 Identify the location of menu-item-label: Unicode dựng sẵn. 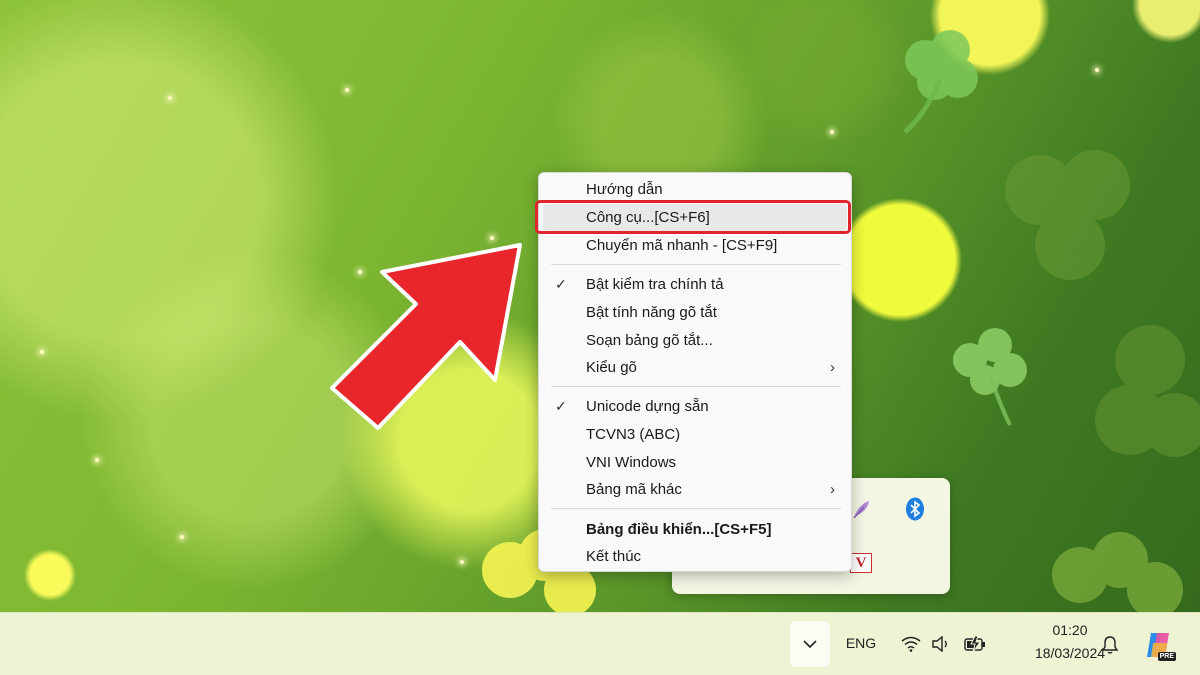
(647, 406).